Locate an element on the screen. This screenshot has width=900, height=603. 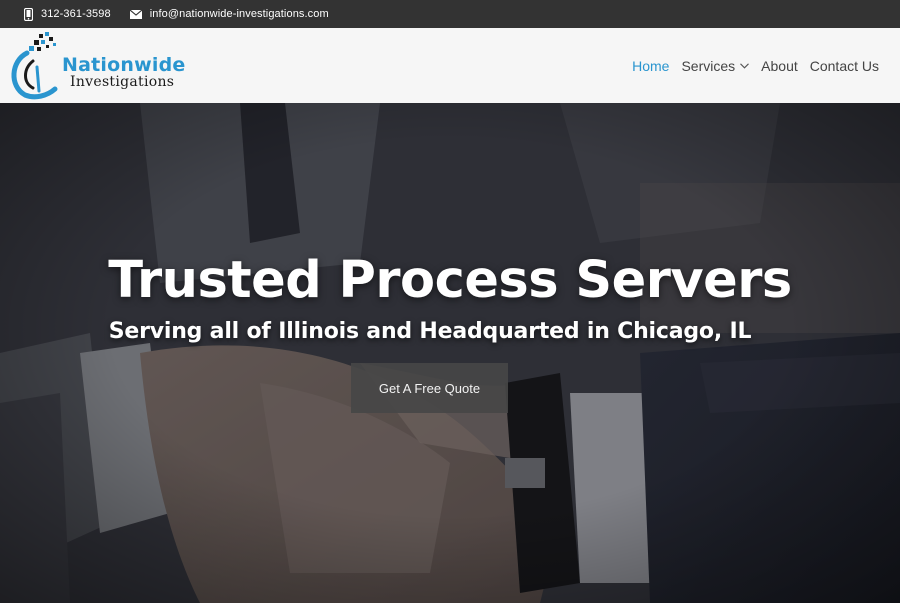
hero-title: Trusted Process Servers is located at coordinates (450, 280).